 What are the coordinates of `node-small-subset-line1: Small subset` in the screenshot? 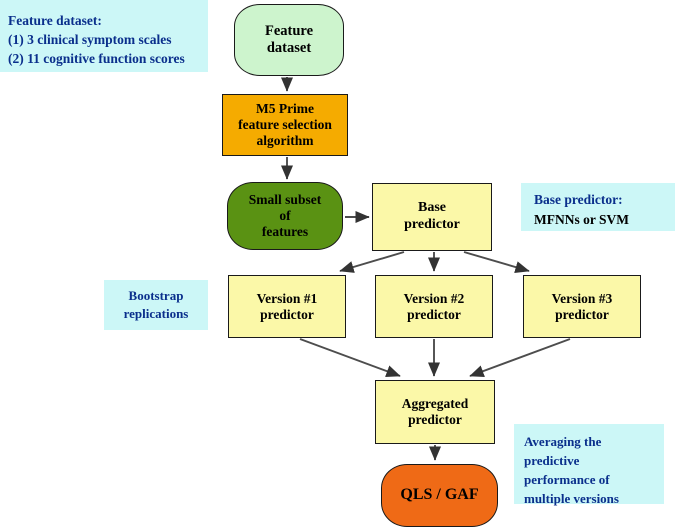 It's located at (285, 200).